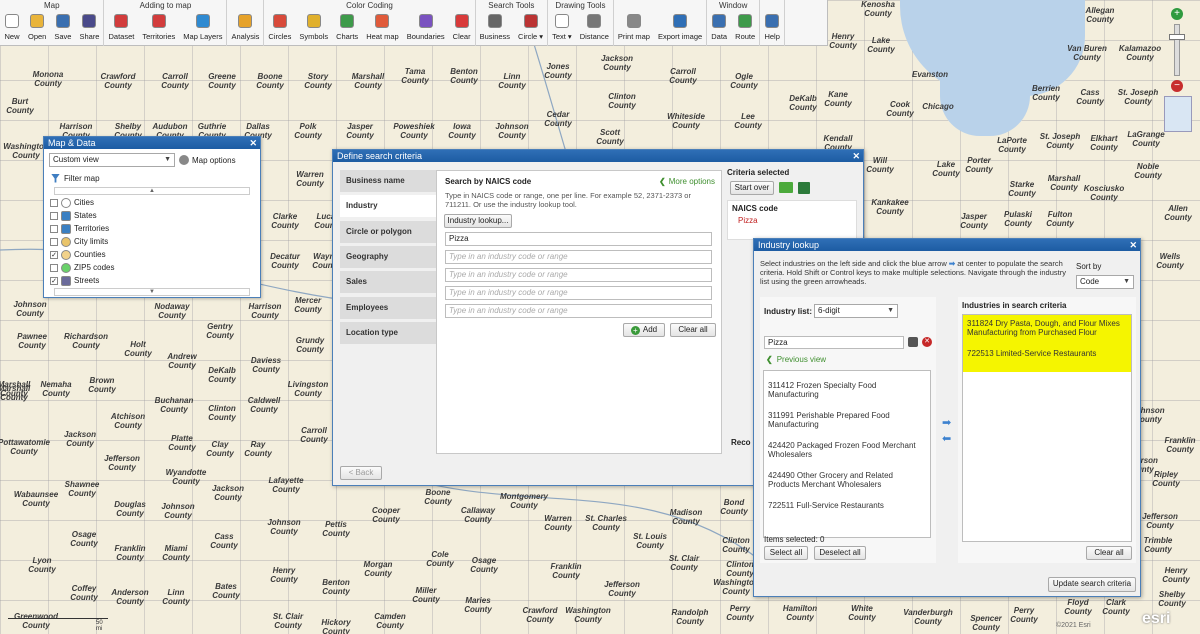 The height and width of the screenshot is (634, 1200). Describe the element at coordinates (840, 553) in the screenshot. I see `deselect-all-button: Deselect all` at that location.